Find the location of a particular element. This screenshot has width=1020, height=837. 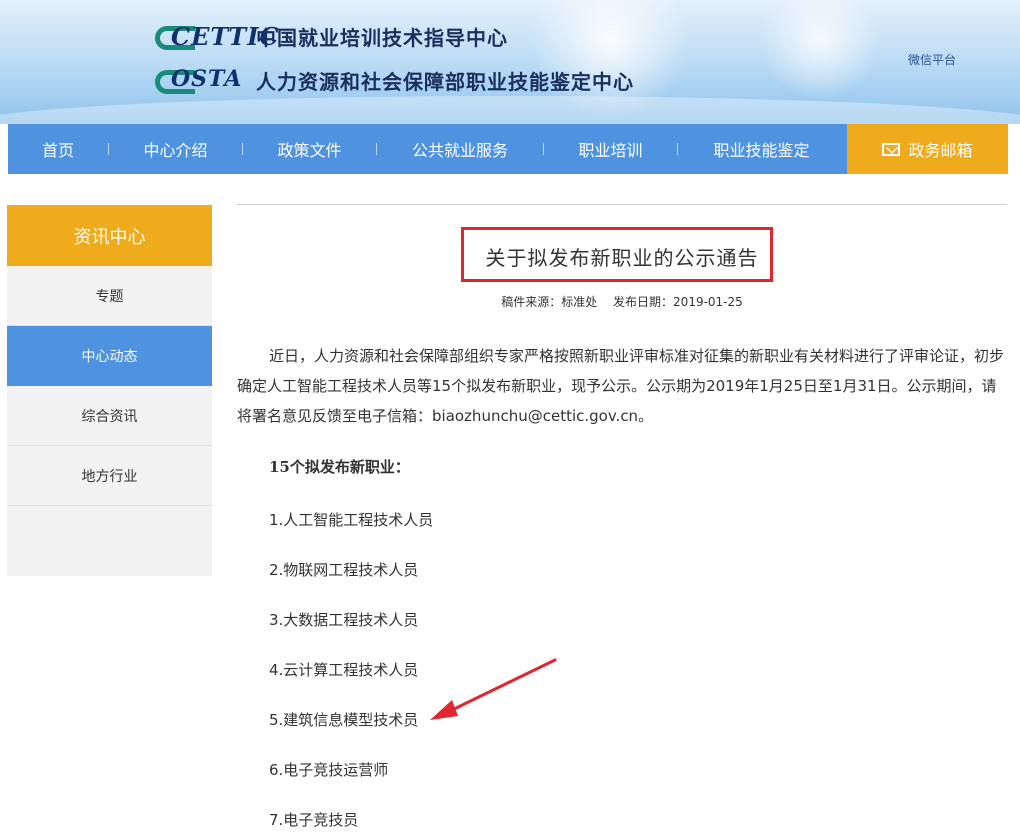

occupation-list-heading: 15个拟发布新职业： is located at coordinates (339, 467).